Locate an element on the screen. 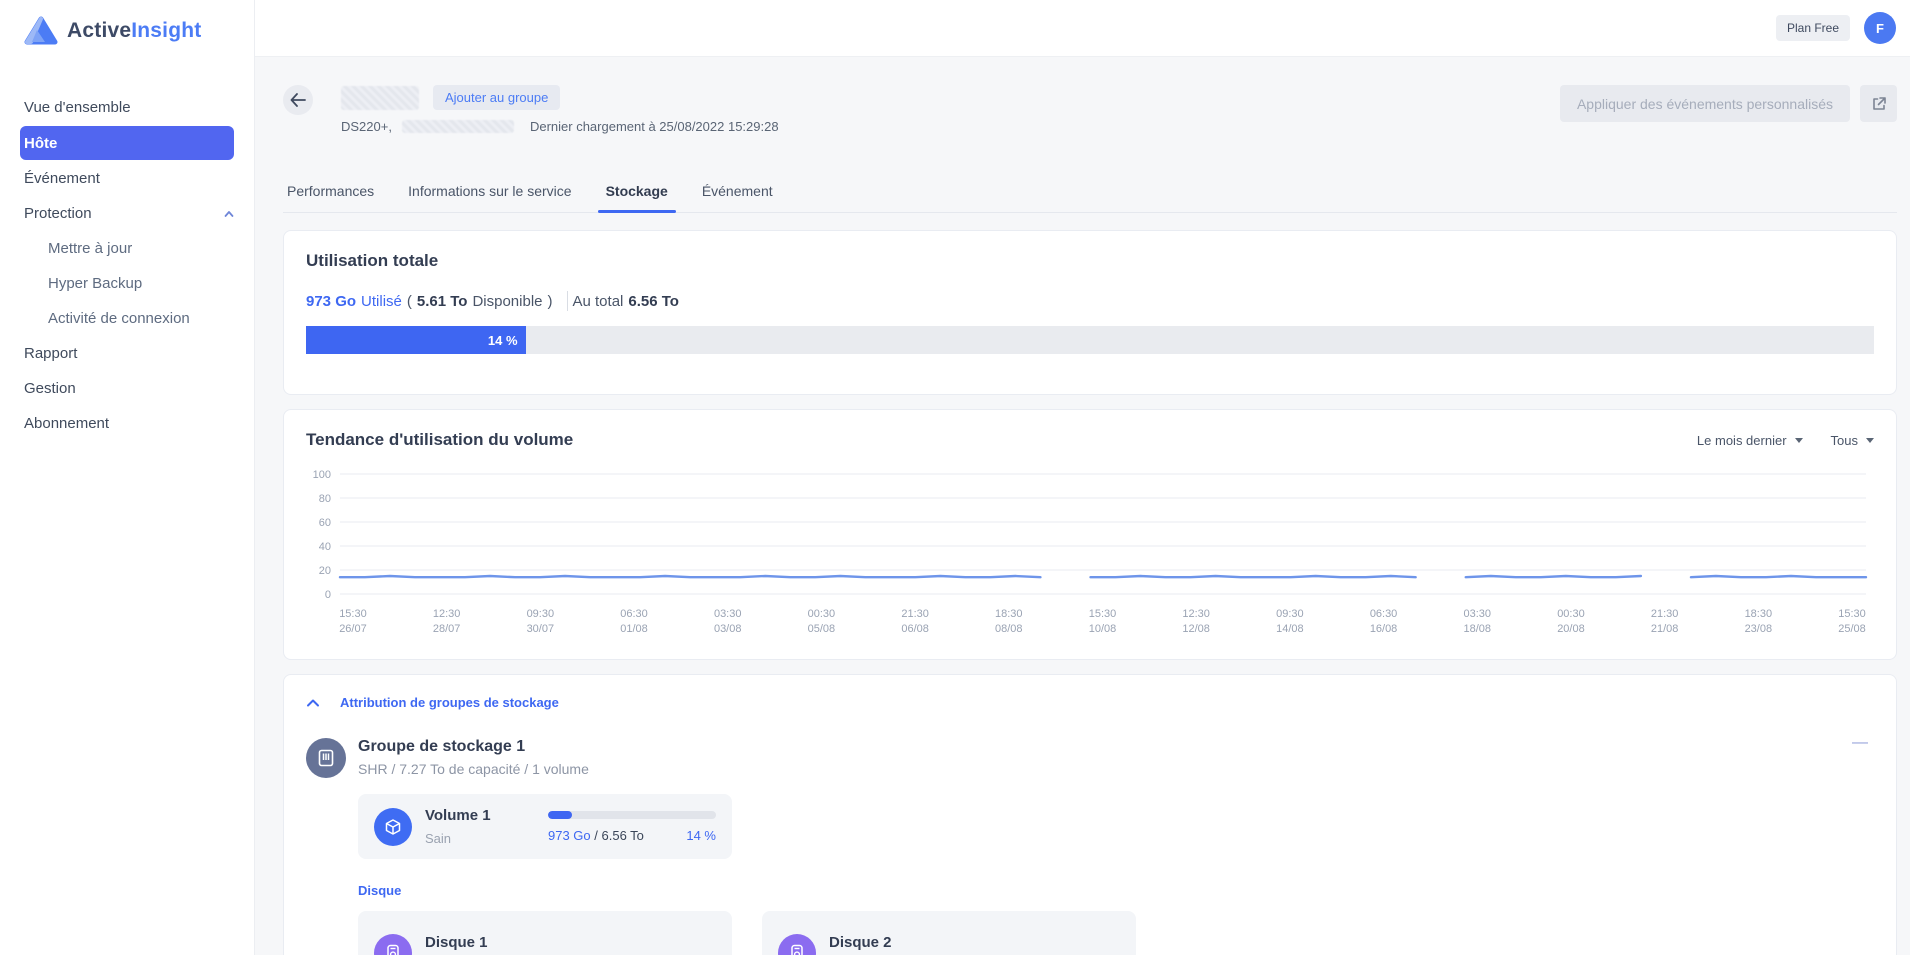 Image resolution: width=1910 pixels, height=955 pixels. scope-select: Tous is located at coordinates (1852, 440).